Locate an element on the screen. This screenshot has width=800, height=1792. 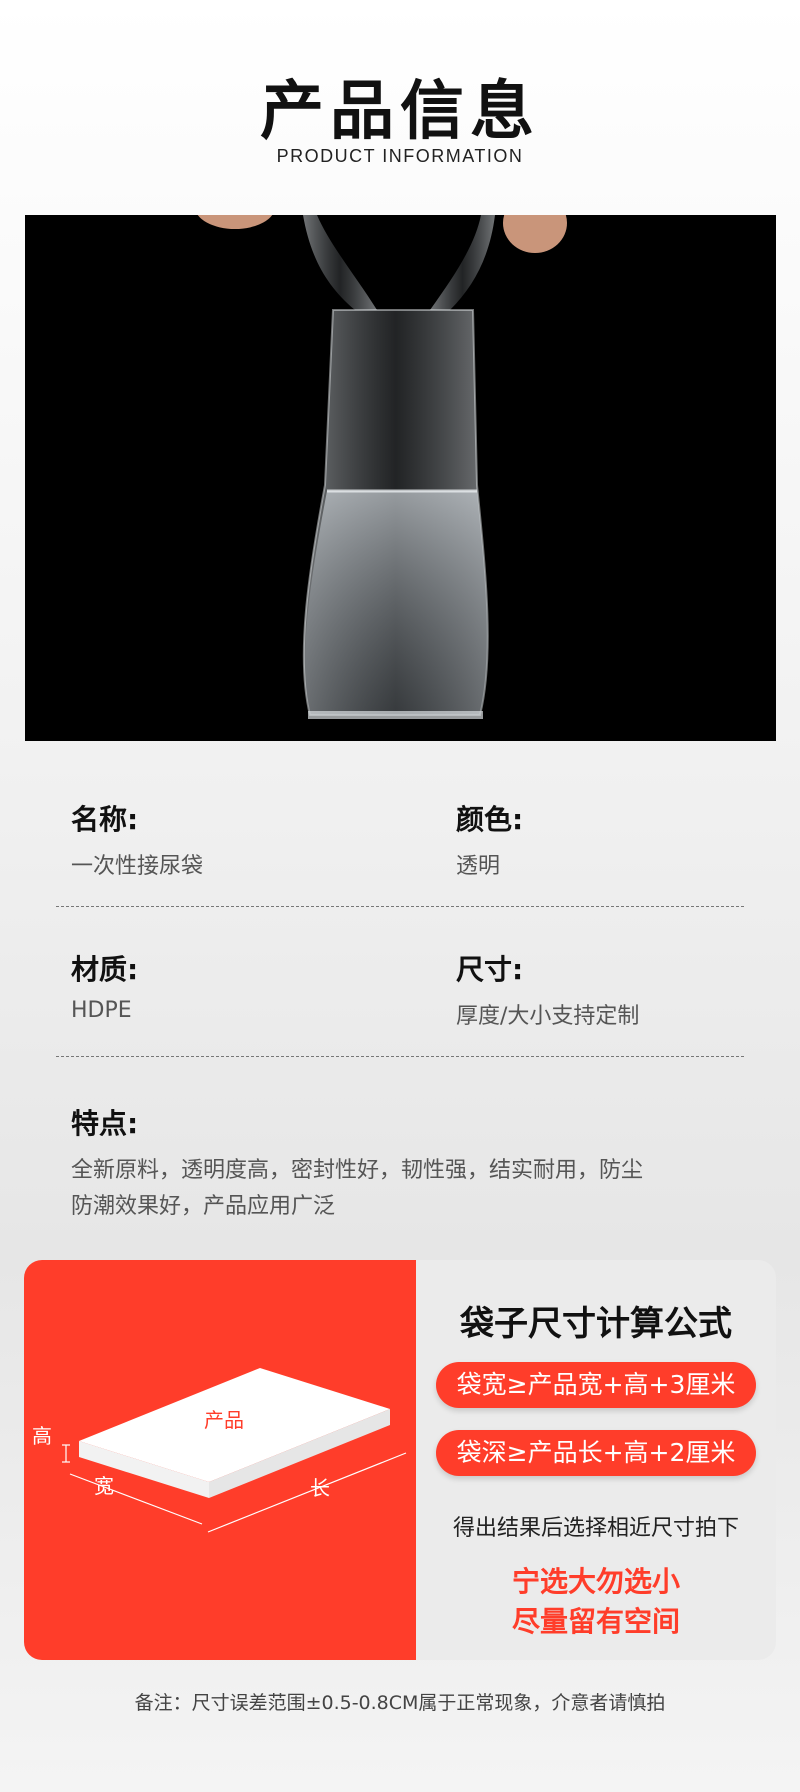
right-hand is located at coordinates (535, 234).